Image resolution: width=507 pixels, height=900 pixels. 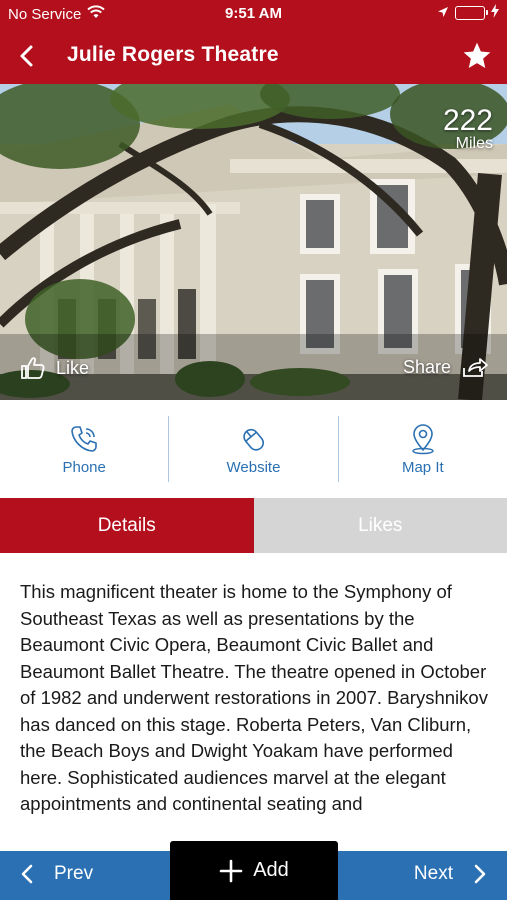 I want to click on action-row: Phone Website Map It, so click(x=253, y=449).